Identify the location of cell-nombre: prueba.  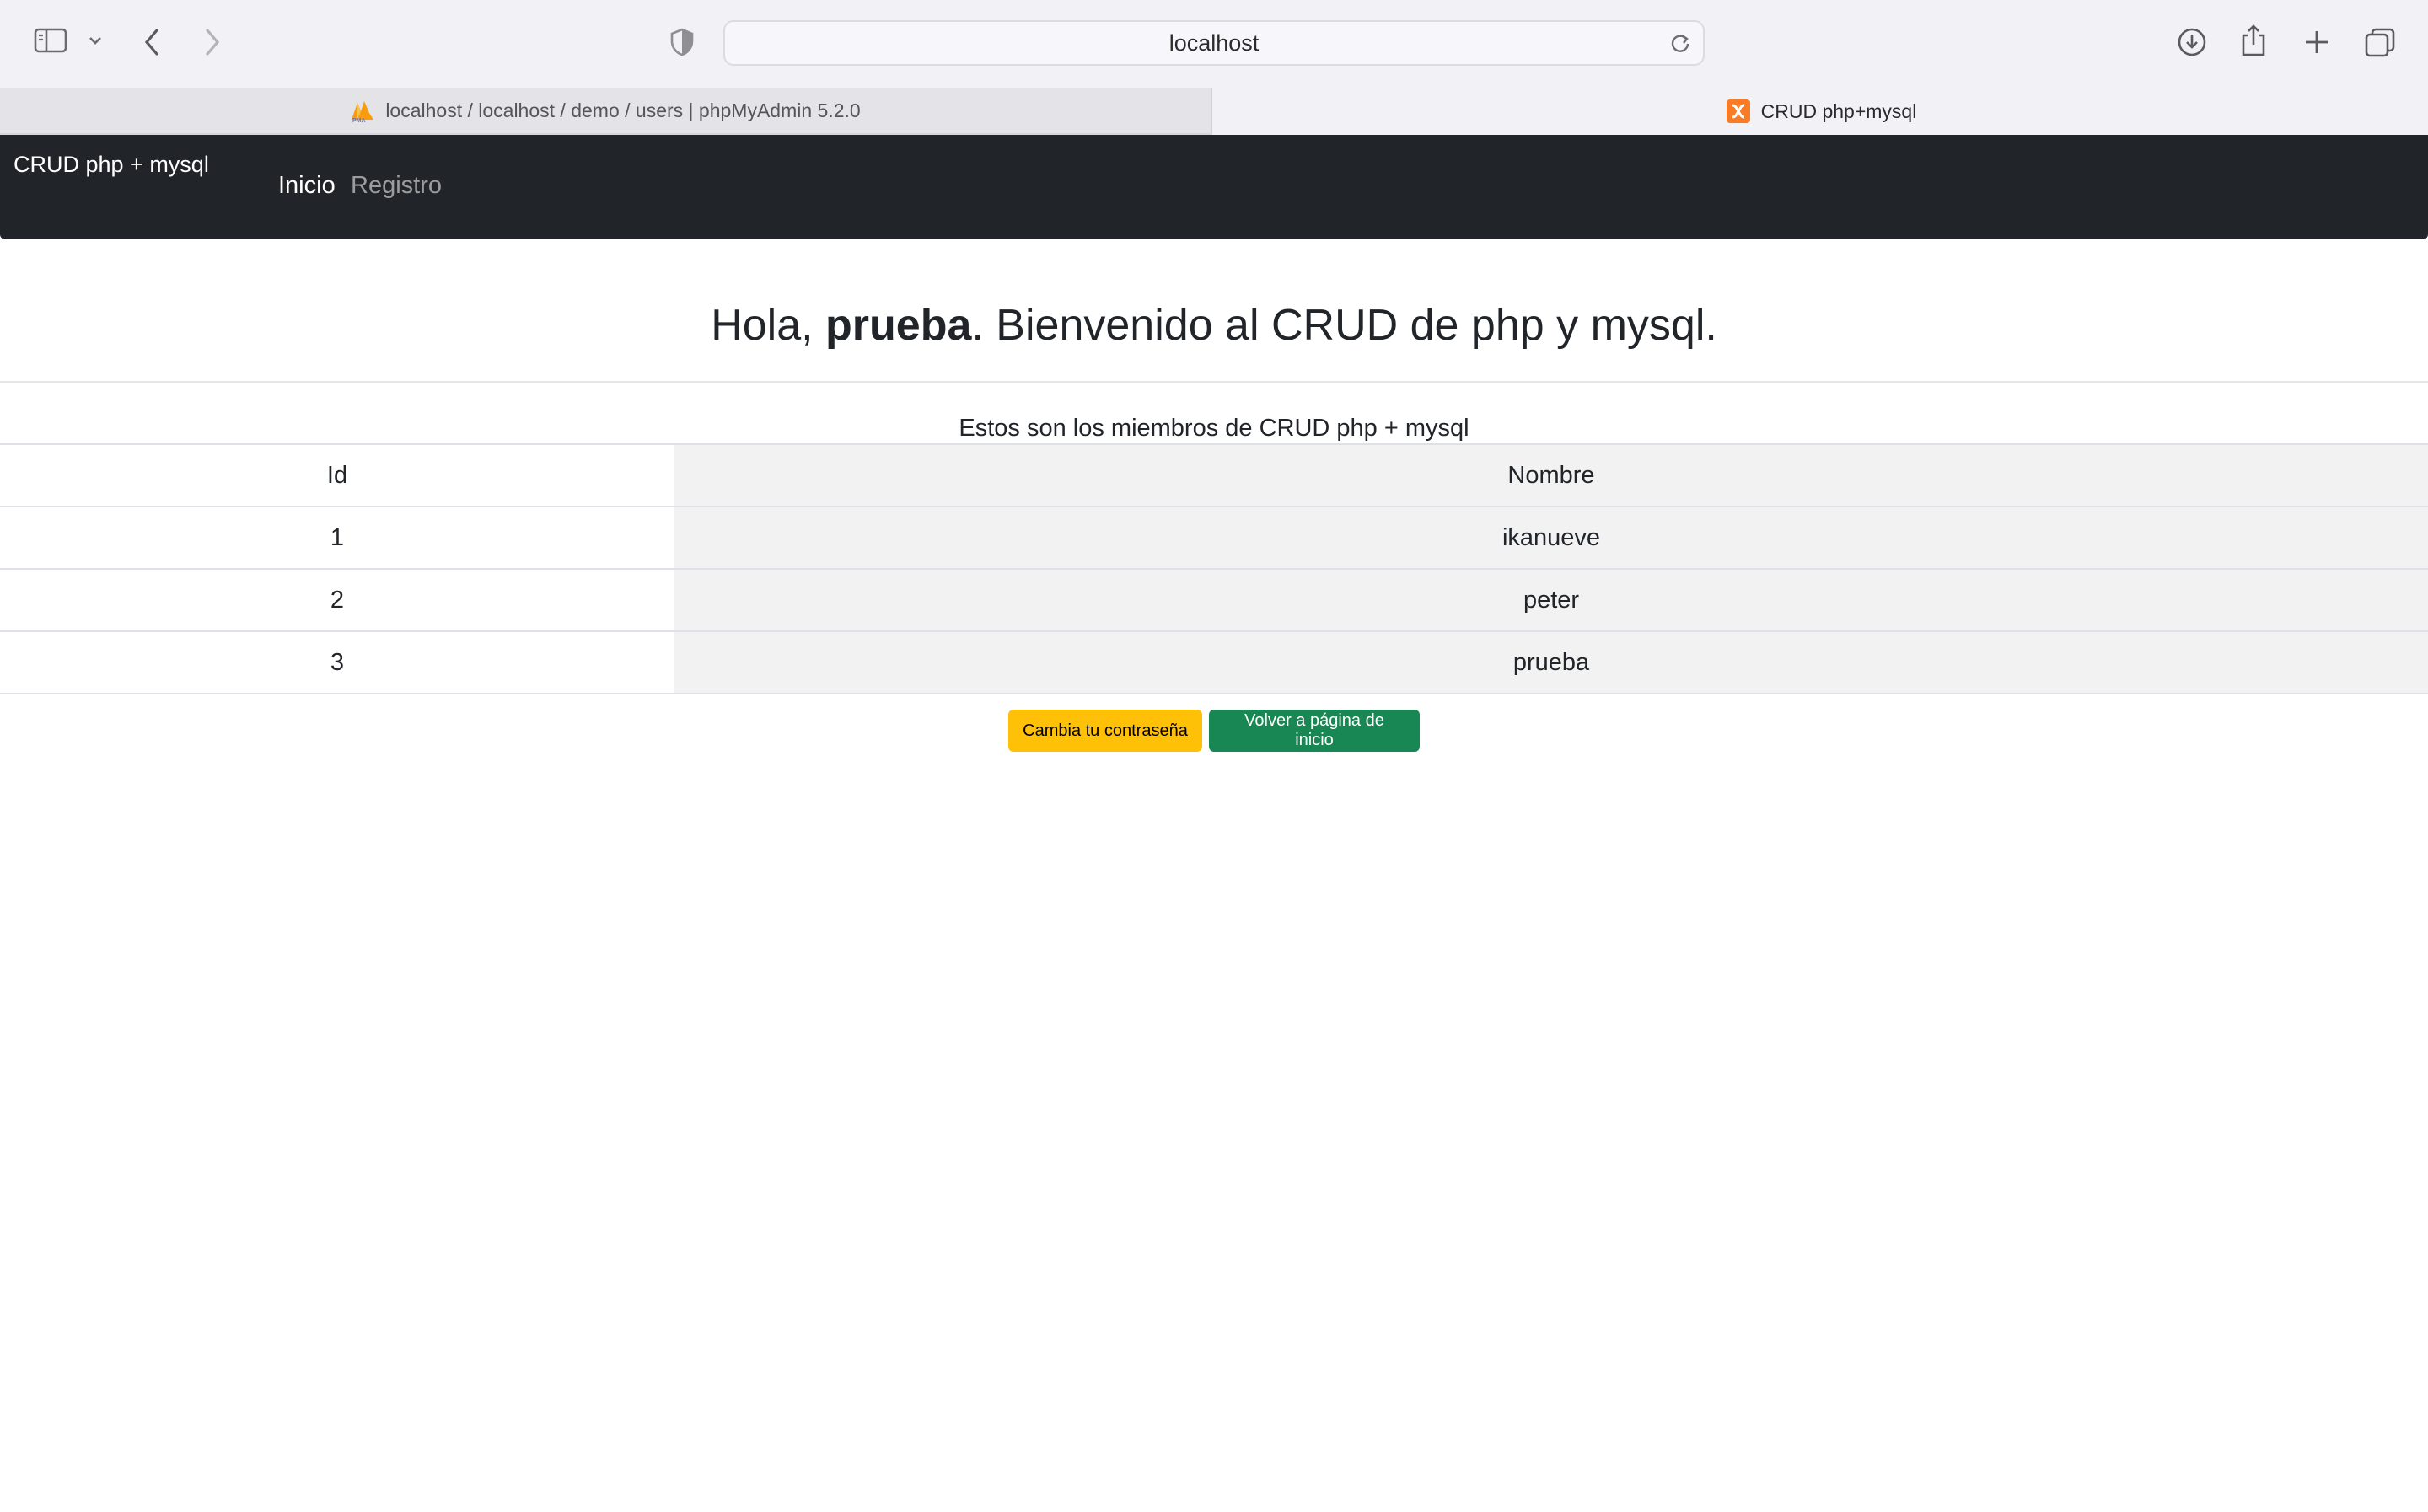
(1551, 662).